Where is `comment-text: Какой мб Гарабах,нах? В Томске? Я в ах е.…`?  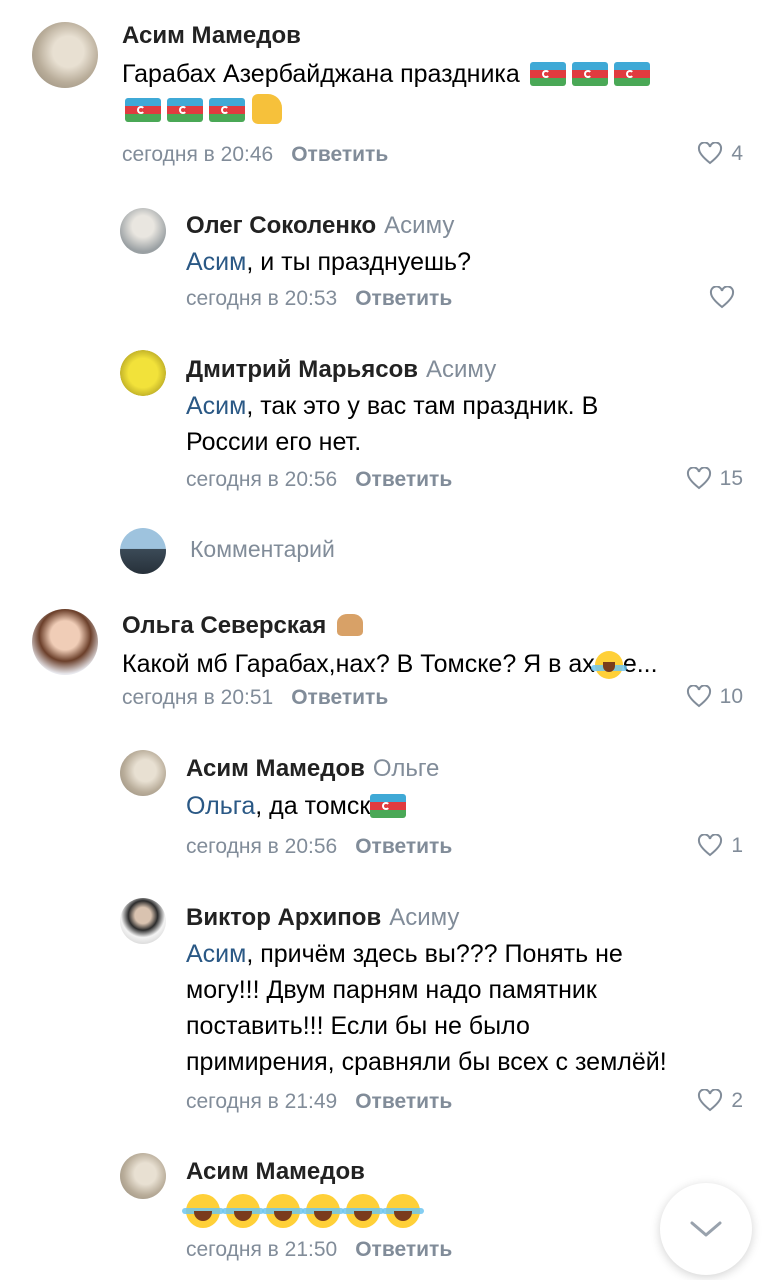 comment-text: Какой мб Гарабах,нах? В Томске? Я в ах е.… is located at coordinates (432, 664).